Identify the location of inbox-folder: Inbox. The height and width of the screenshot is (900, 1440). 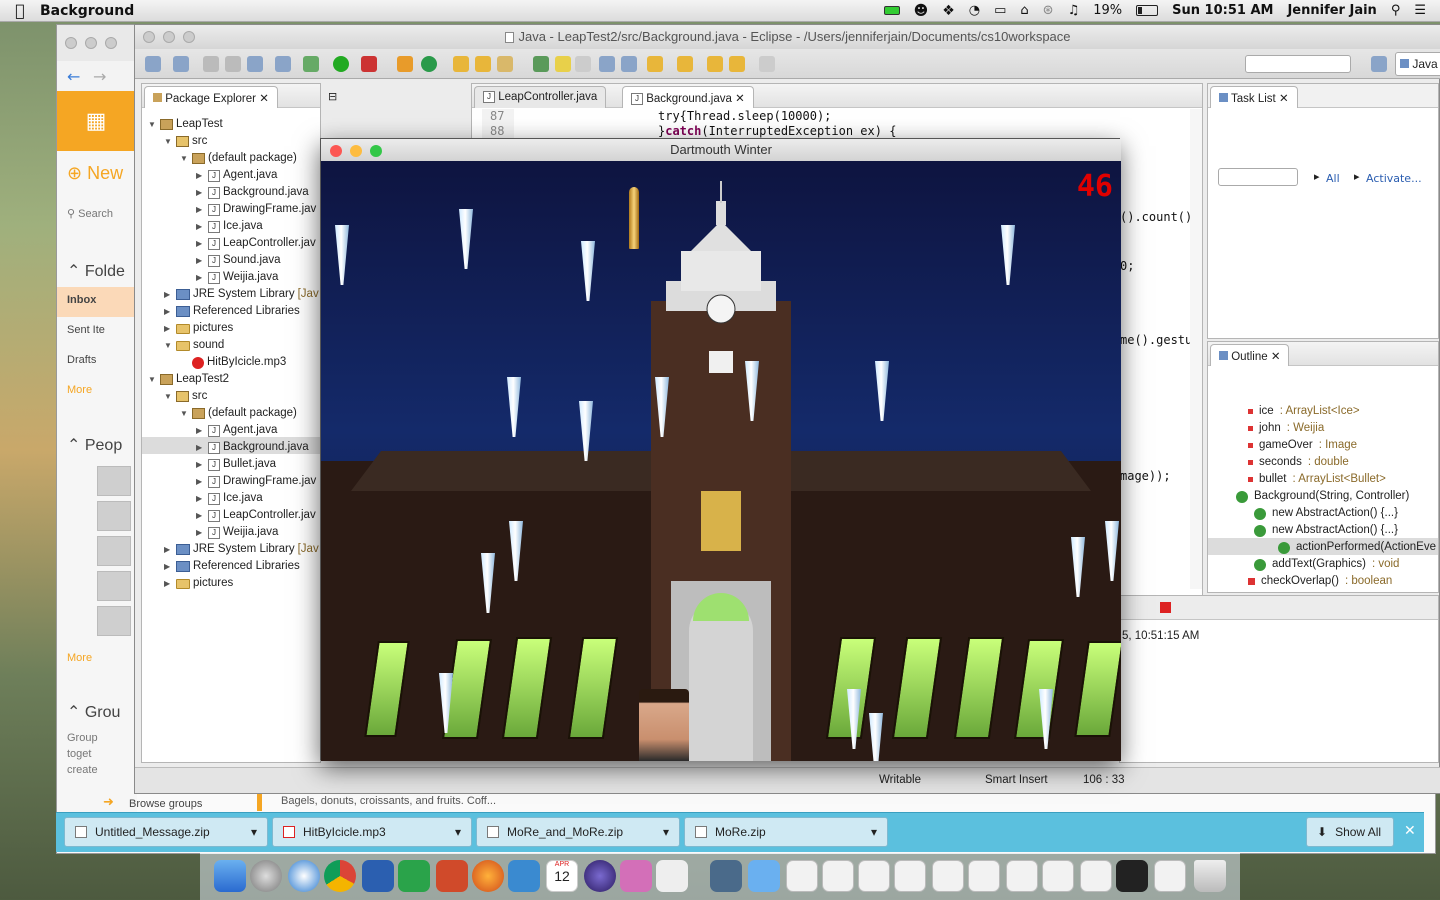
(81, 300).